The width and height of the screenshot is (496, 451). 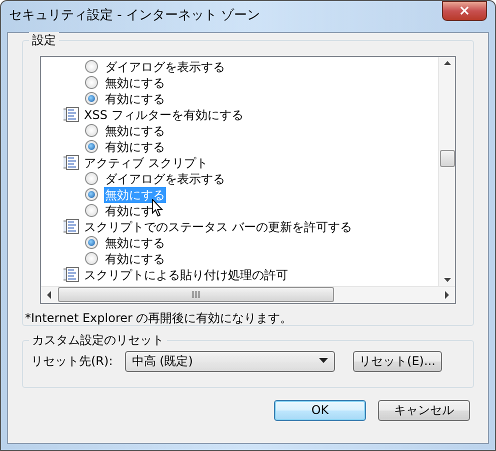 I want to click on close-button: ×, so click(x=464, y=11).